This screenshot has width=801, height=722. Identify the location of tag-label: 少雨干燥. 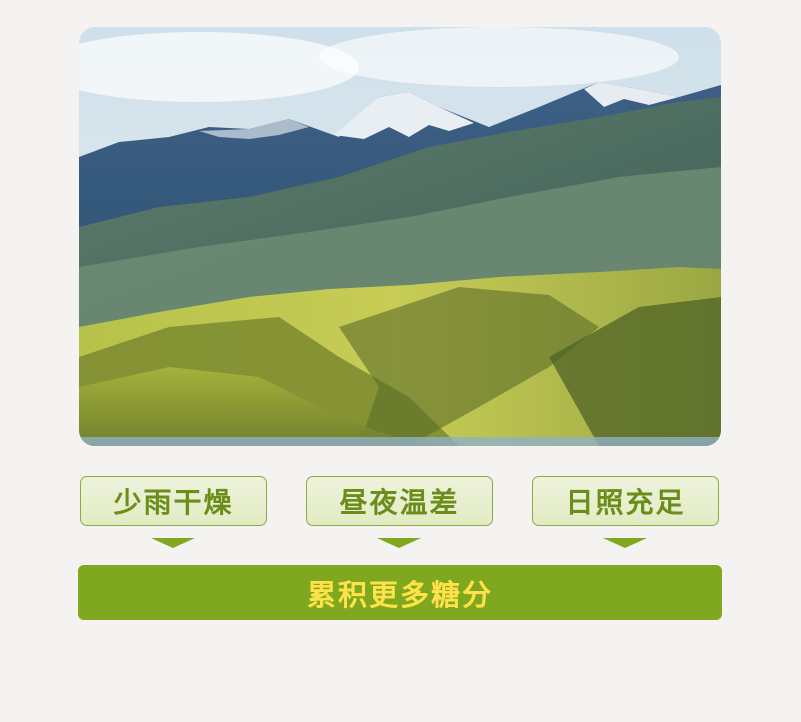
(173, 502).